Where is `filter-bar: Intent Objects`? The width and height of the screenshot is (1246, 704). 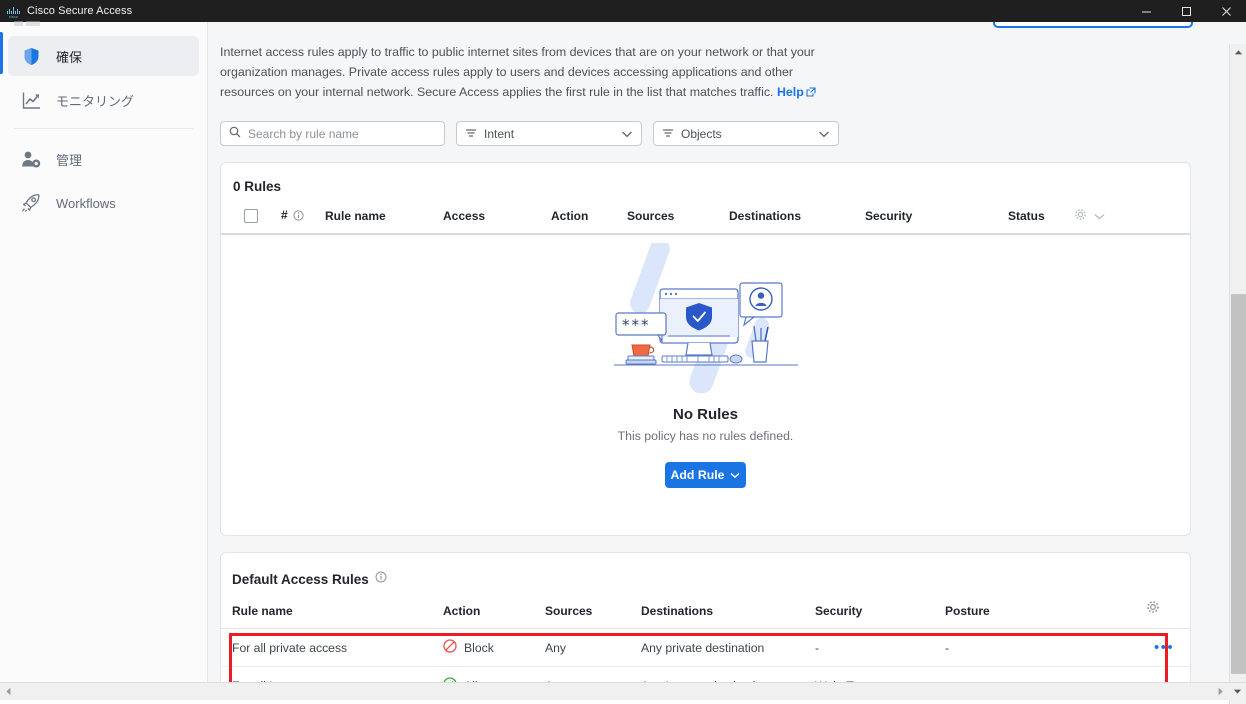 filter-bar: Intent Objects is located at coordinates (724, 133).